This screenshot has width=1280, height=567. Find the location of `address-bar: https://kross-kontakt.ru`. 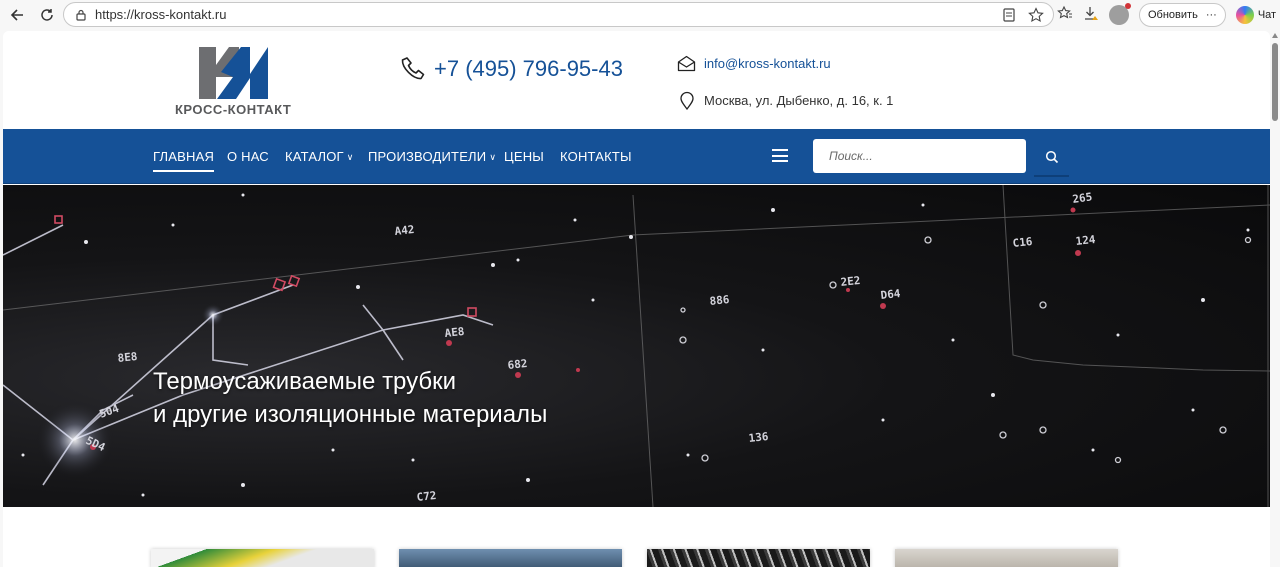

address-bar: https://kross-kontakt.ru is located at coordinates (558, 14).